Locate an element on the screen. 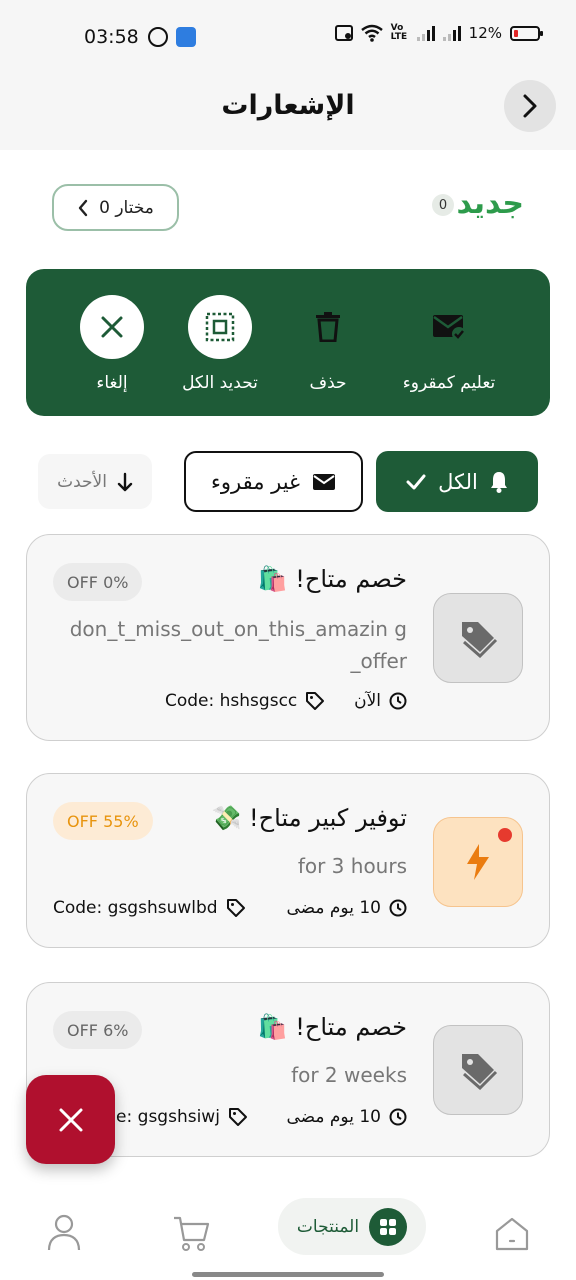 This screenshot has height=1280, width=576. volte-icon: Vo LTE is located at coordinates (399, 32).